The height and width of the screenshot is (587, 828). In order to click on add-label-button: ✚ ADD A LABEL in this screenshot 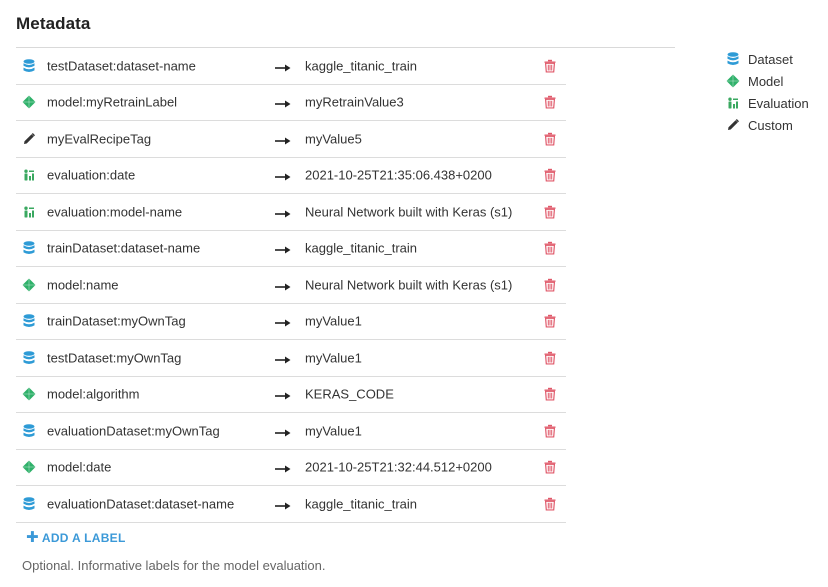, I will do `click(76, 537)`.